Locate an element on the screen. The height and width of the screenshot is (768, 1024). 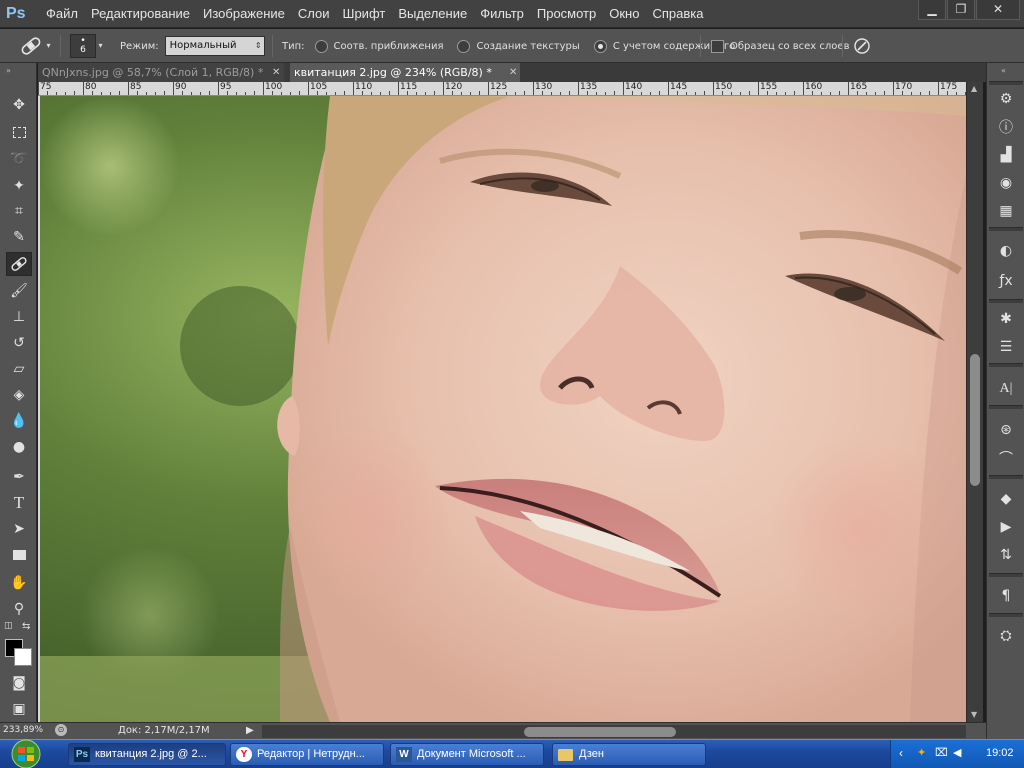
rectangle-tool-icon is located at coordinates (19, 555).